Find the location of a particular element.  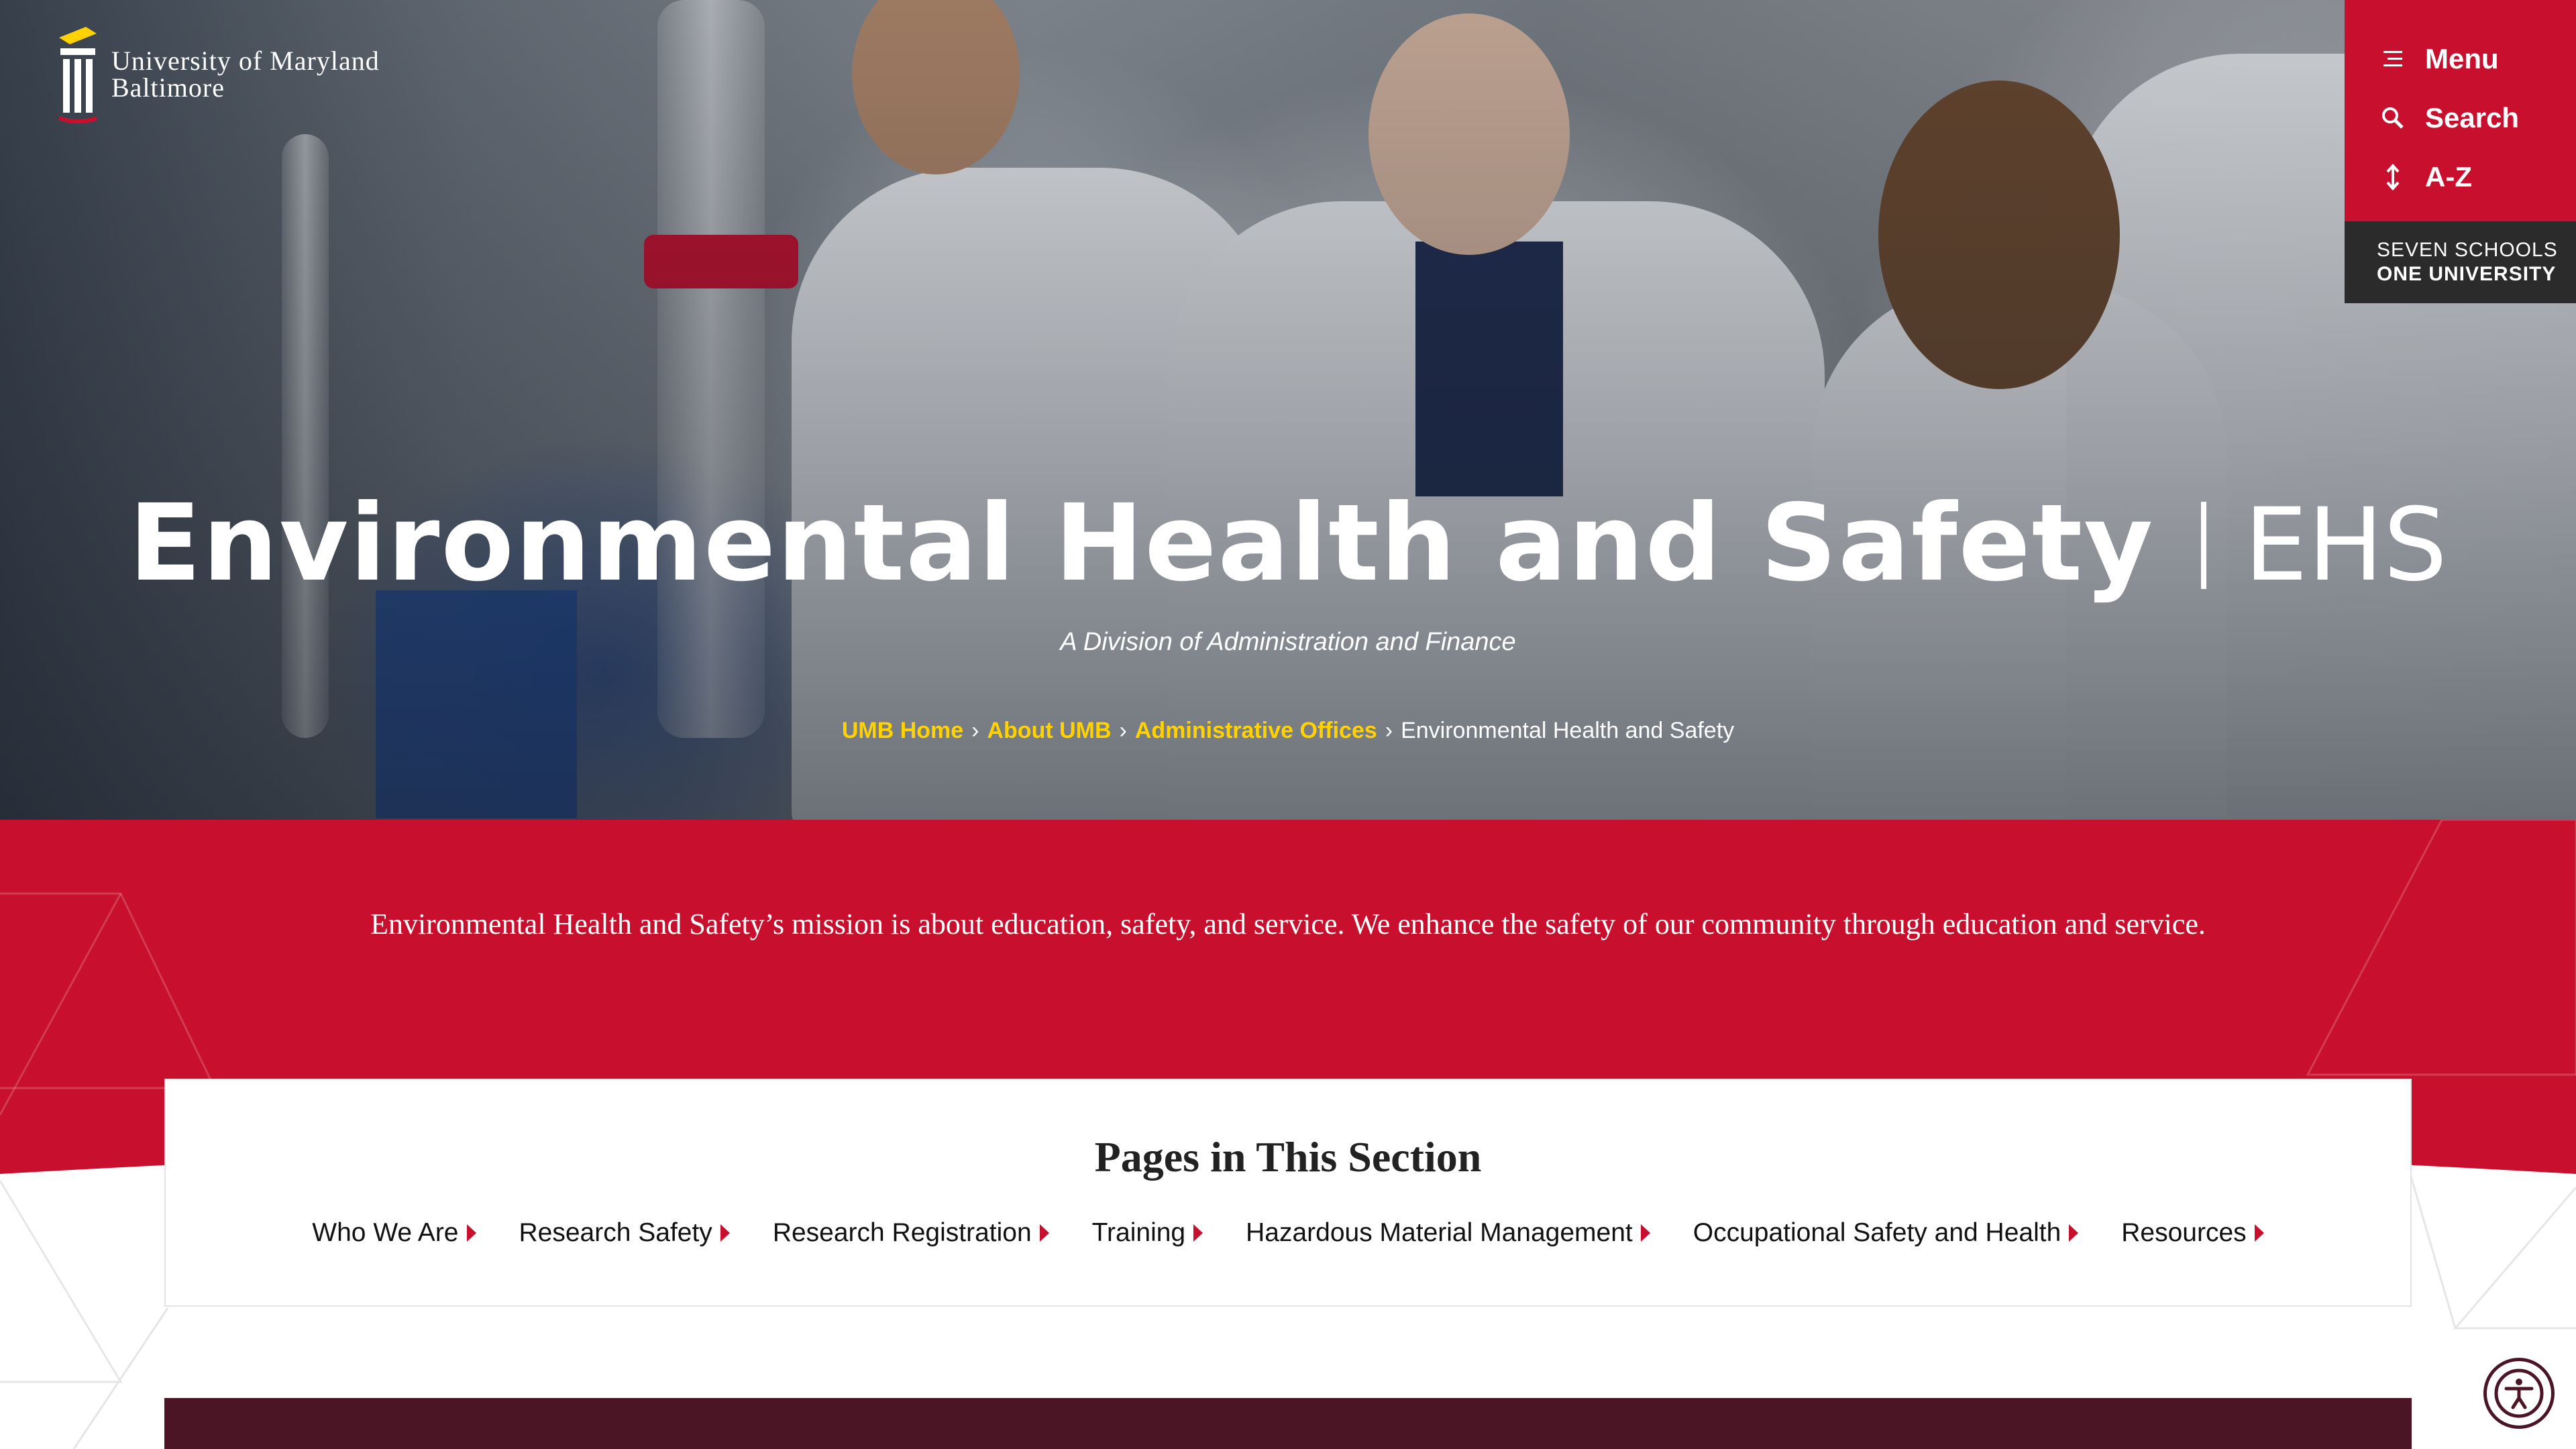

section-pages-title: Pages in This Section is located at coordinates (1288, 1157).